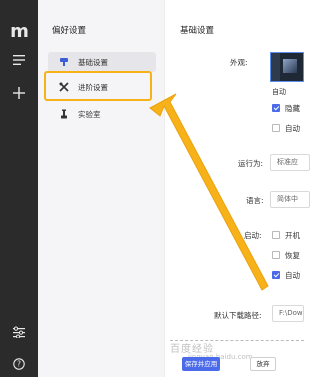 This screenshot has width=320, height=377. What do you see at coordinates (287, 67) in the screenshot?
I see `theme-thumbnail` at bounding box center [287, 67].